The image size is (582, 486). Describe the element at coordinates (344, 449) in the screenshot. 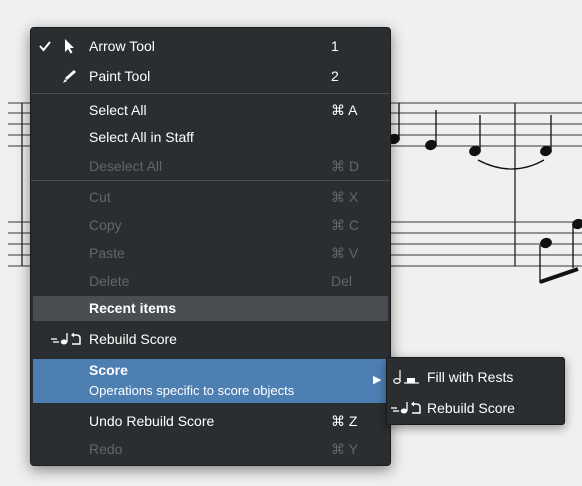

I see `shortcut: ⌘ Y` at that location.